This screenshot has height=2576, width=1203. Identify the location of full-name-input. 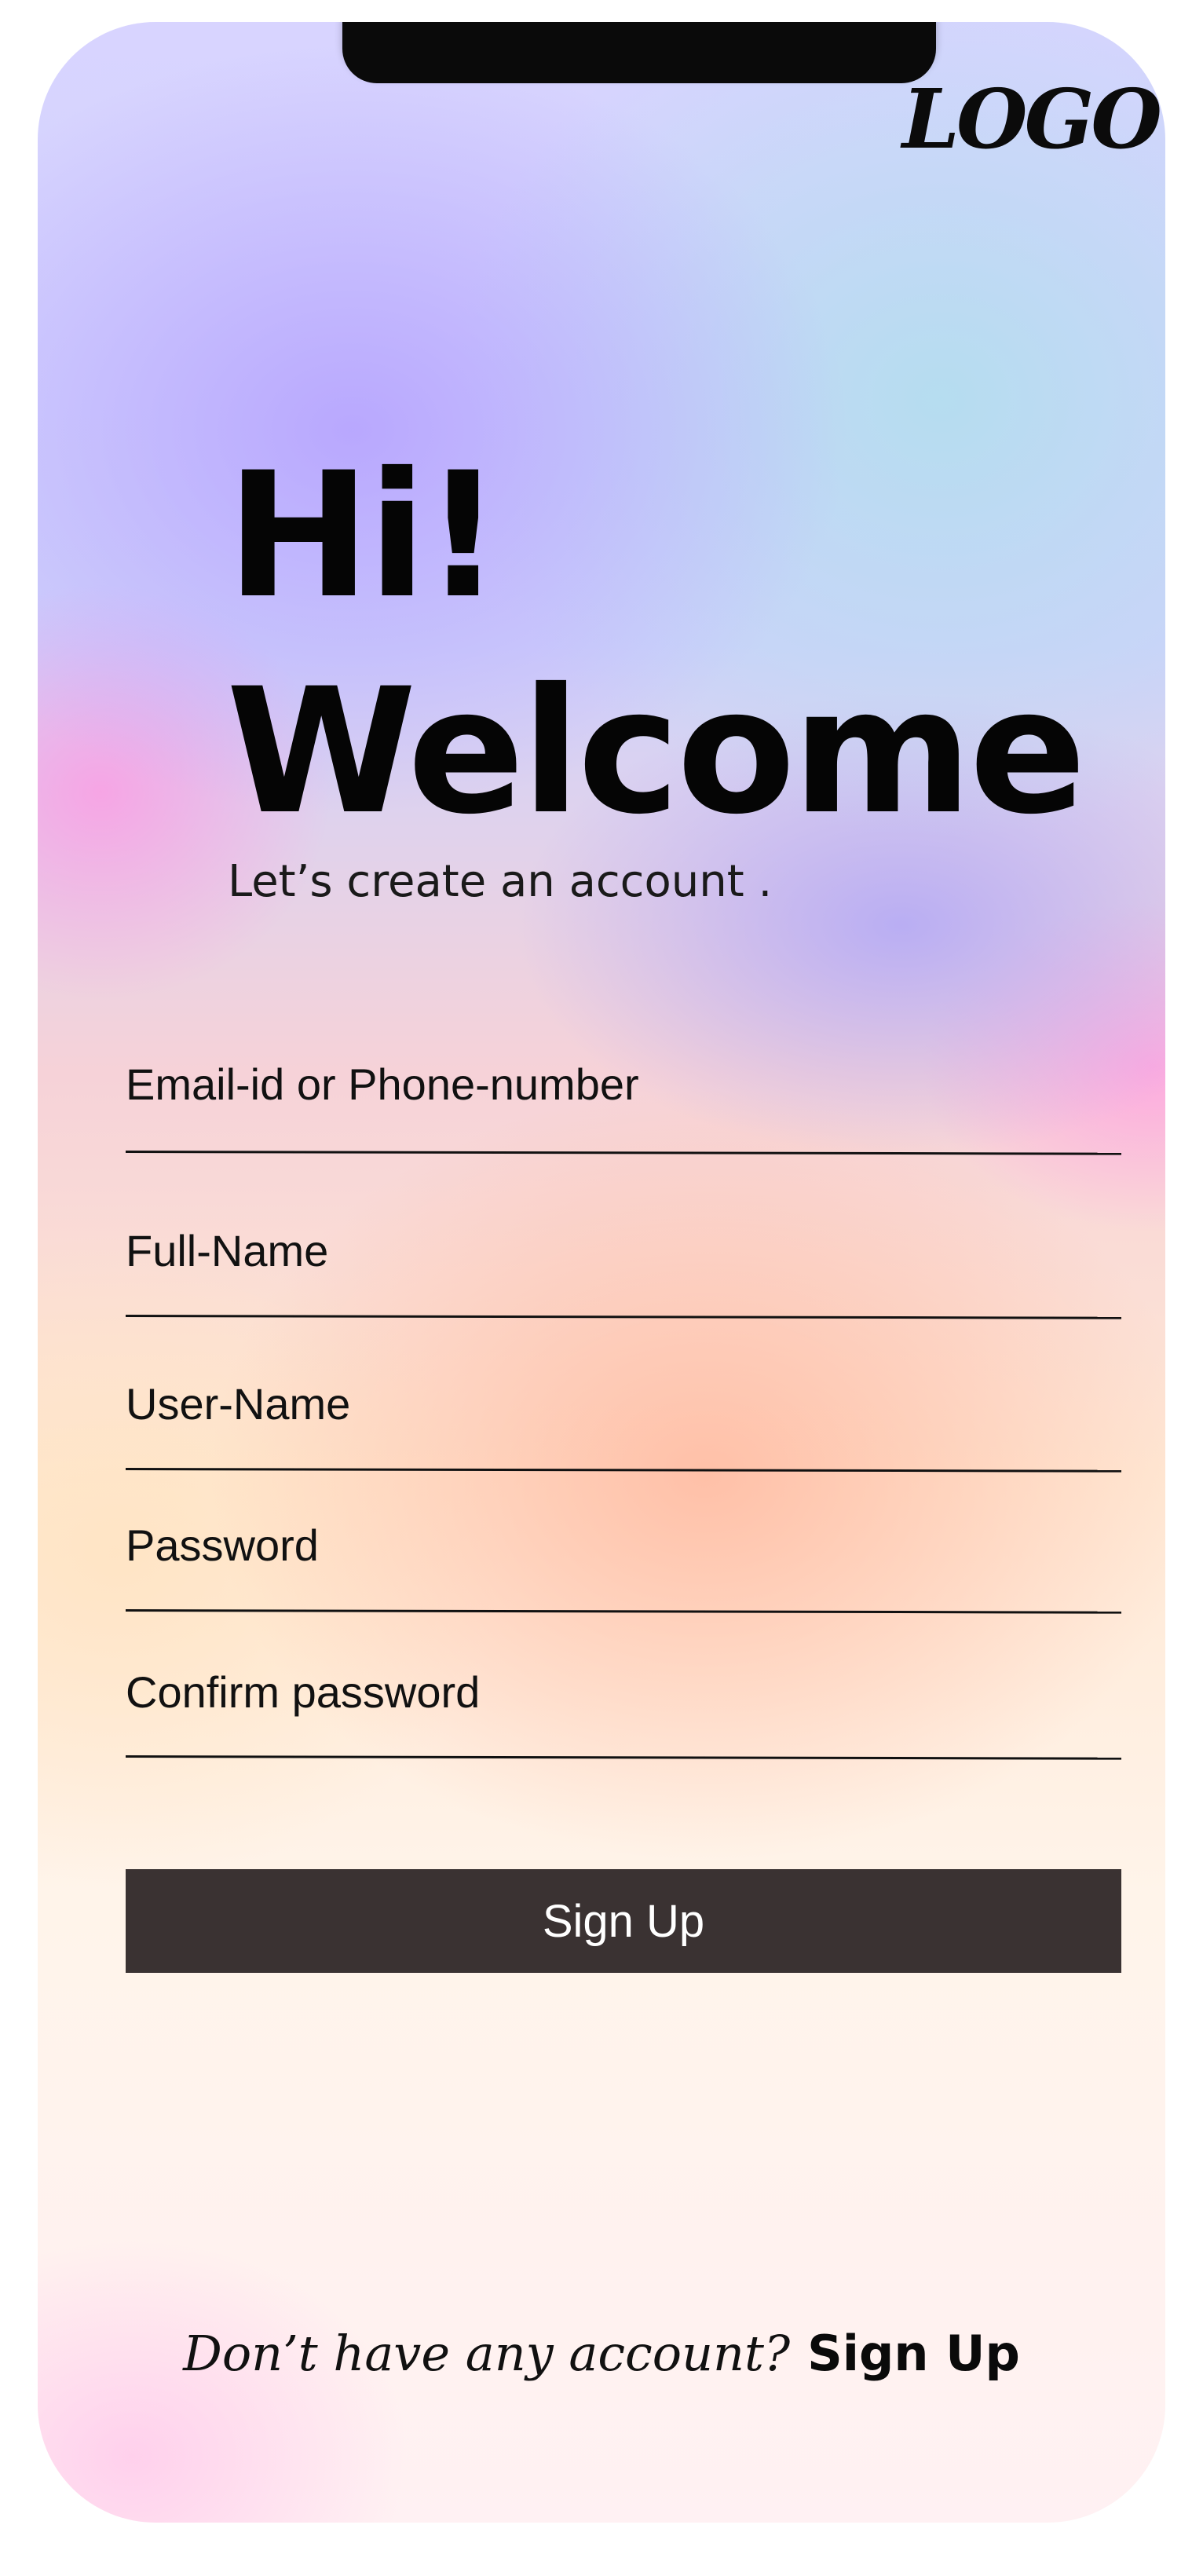
(625, 1277).